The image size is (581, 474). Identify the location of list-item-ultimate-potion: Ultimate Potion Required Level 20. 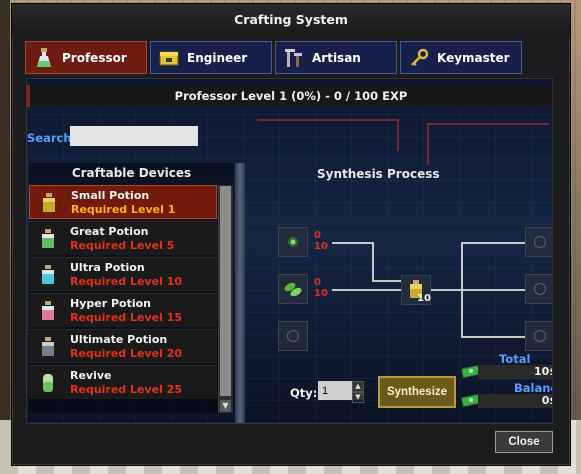
(123, 346).